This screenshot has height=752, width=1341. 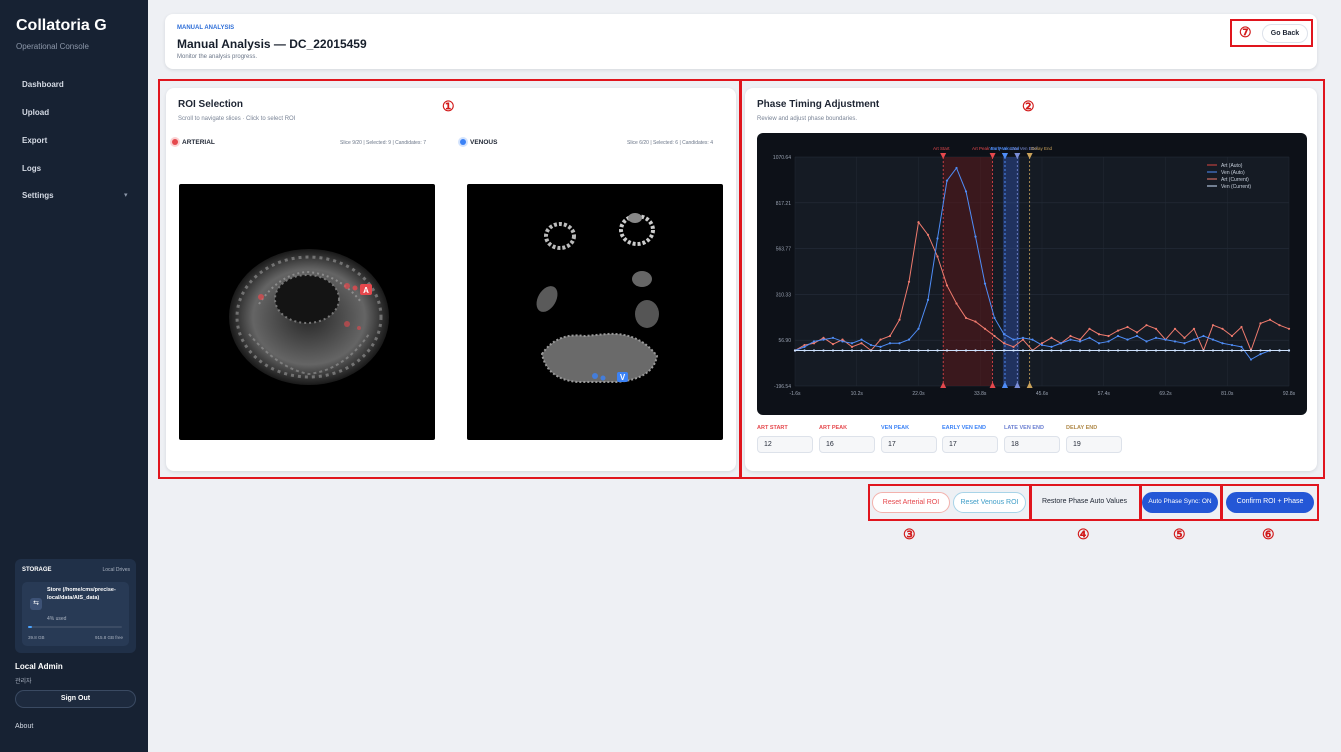 I want to click on annotation-number-2: ②, so click(x=1028, y=106).